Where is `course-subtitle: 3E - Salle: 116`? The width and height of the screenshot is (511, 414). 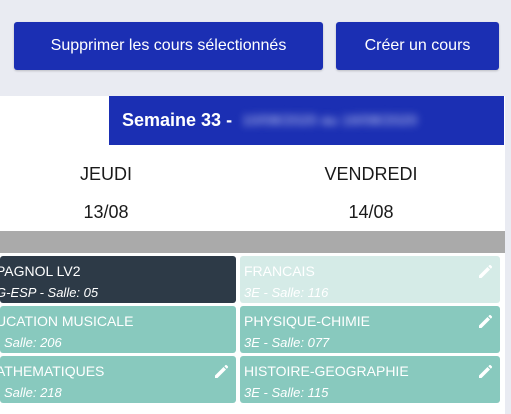
course-subtitle: 3E - Salle: 116 is located at coordinates (286, 292).